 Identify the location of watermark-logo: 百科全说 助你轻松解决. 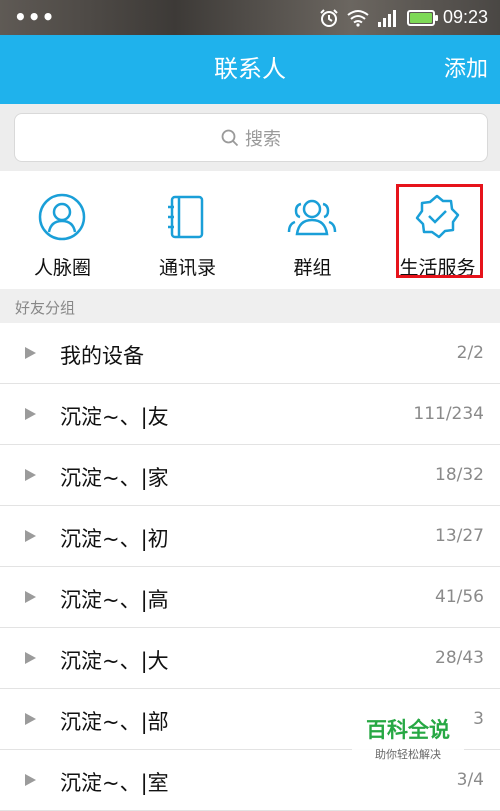
(408, 737).